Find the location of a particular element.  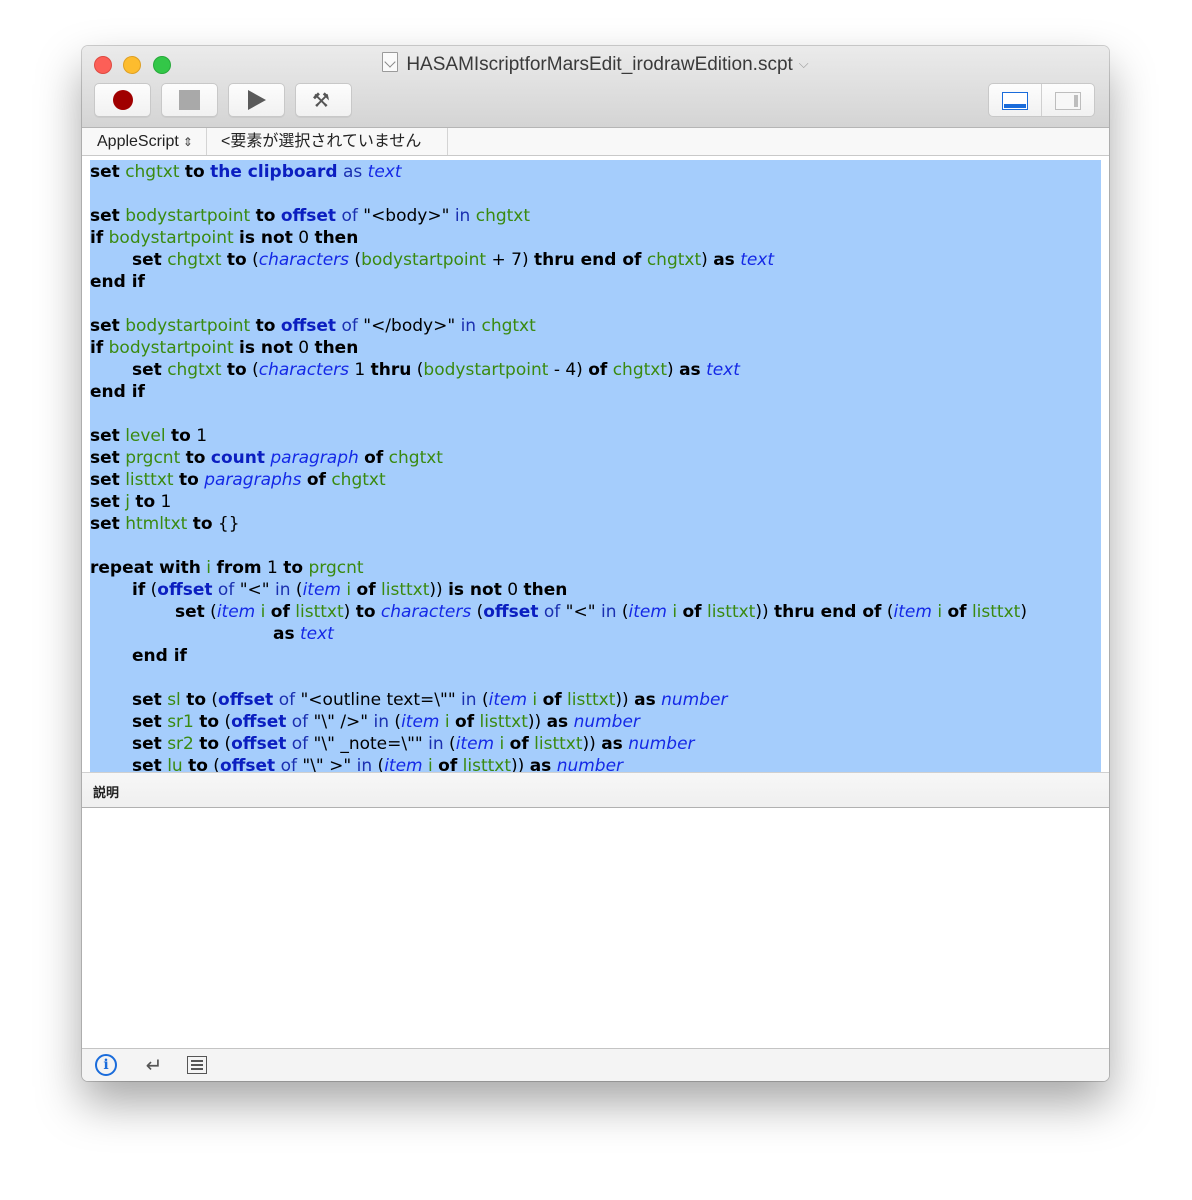

code-token-txt: ) is located at coordinates (1023, 612).